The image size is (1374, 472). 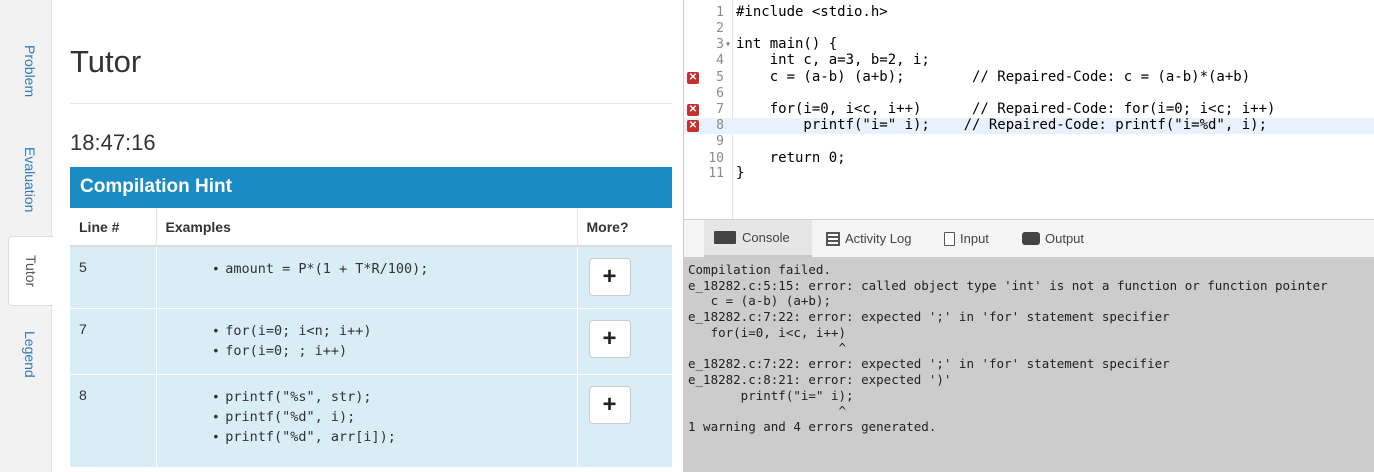 What do you see at coordinates (366, 227) in the screenshot?
I see `column-header-examples: Examples` at bounding box center [366, 227].